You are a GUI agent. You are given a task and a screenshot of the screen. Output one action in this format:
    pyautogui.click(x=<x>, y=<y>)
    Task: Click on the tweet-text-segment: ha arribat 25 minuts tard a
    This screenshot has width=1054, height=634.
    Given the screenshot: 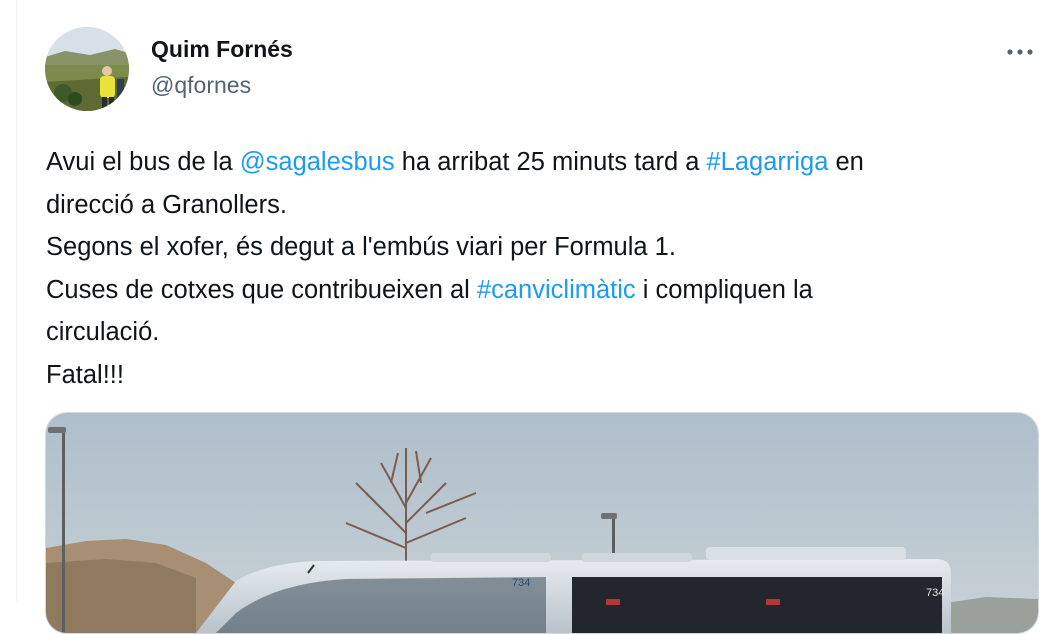 What is the action you would take?
    pyautogui.click(x=550, y=162)
    